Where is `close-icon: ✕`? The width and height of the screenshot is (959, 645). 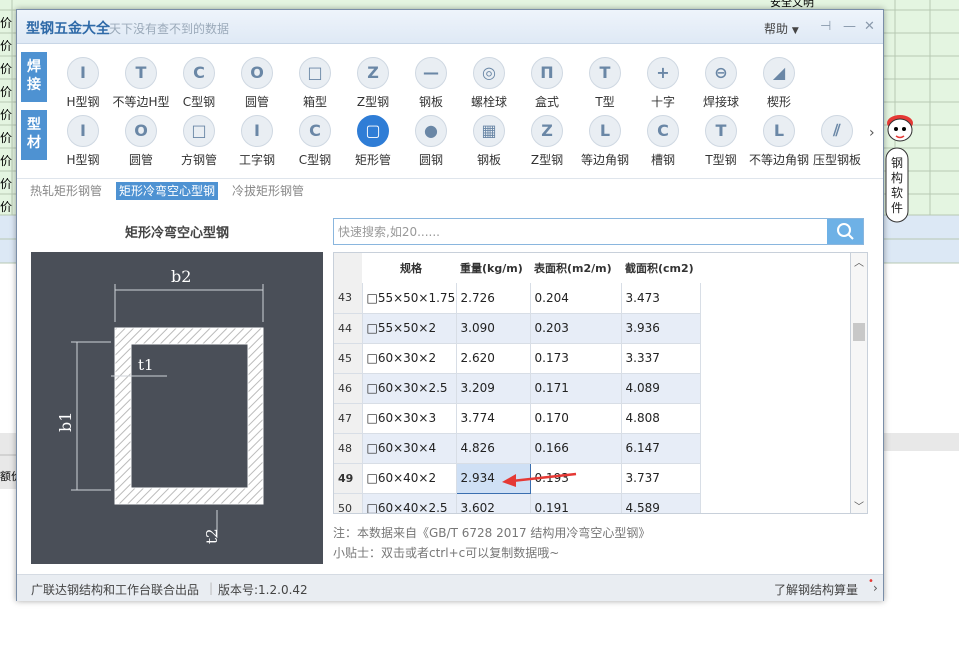
close-icon: ✕ is located at coordinates (869, 26).